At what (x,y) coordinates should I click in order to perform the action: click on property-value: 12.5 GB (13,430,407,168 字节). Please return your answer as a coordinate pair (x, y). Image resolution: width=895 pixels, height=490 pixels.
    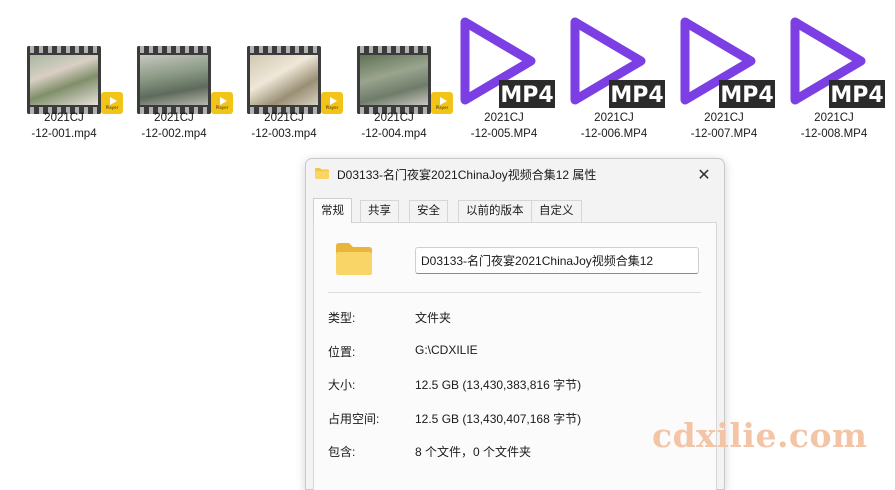
    Looking at the image, I should click on (498, 419).